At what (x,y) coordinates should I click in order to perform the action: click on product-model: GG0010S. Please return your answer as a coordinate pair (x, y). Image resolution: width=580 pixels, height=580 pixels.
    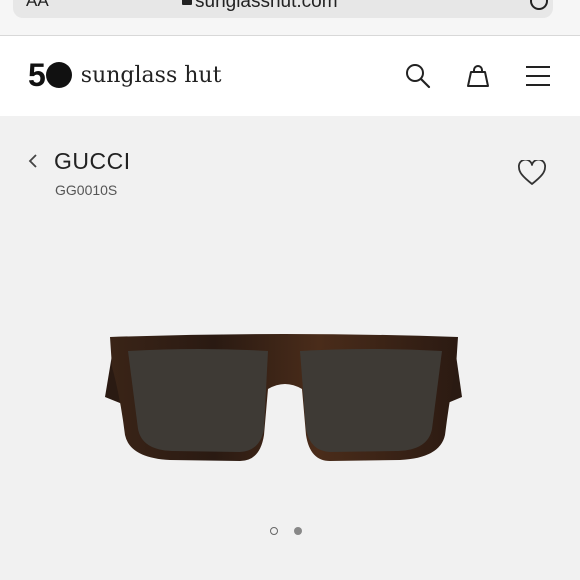
    Looking at the image, I should click on (86, 190).